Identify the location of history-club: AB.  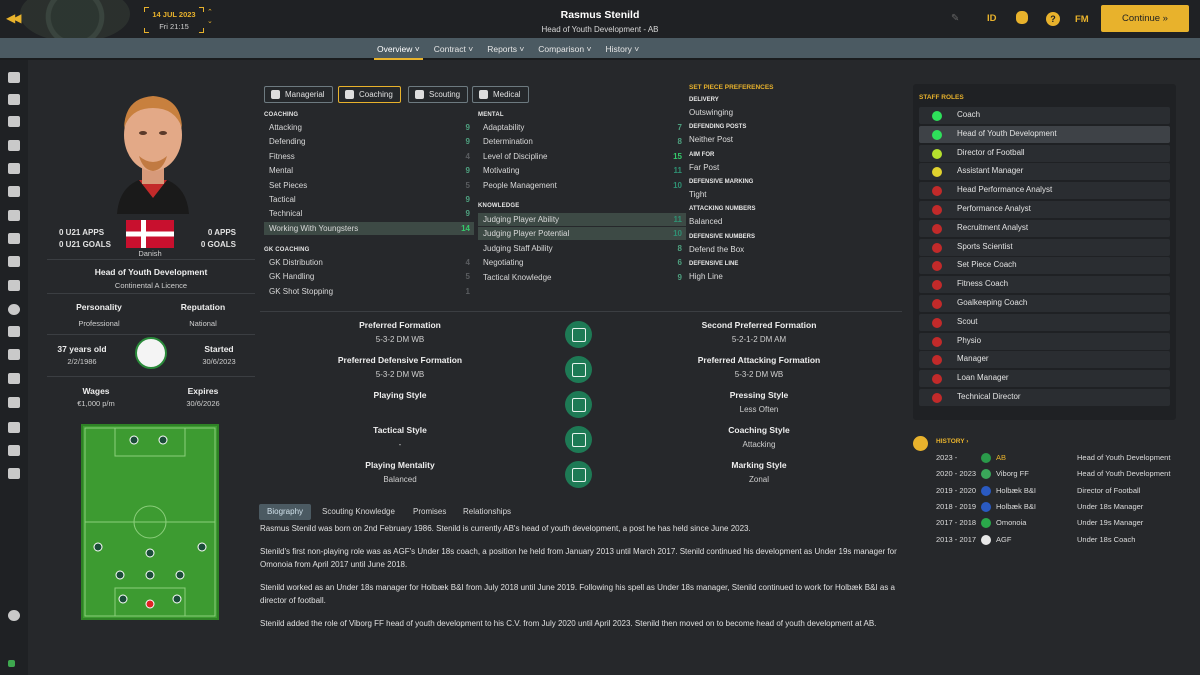
(1001, 457).